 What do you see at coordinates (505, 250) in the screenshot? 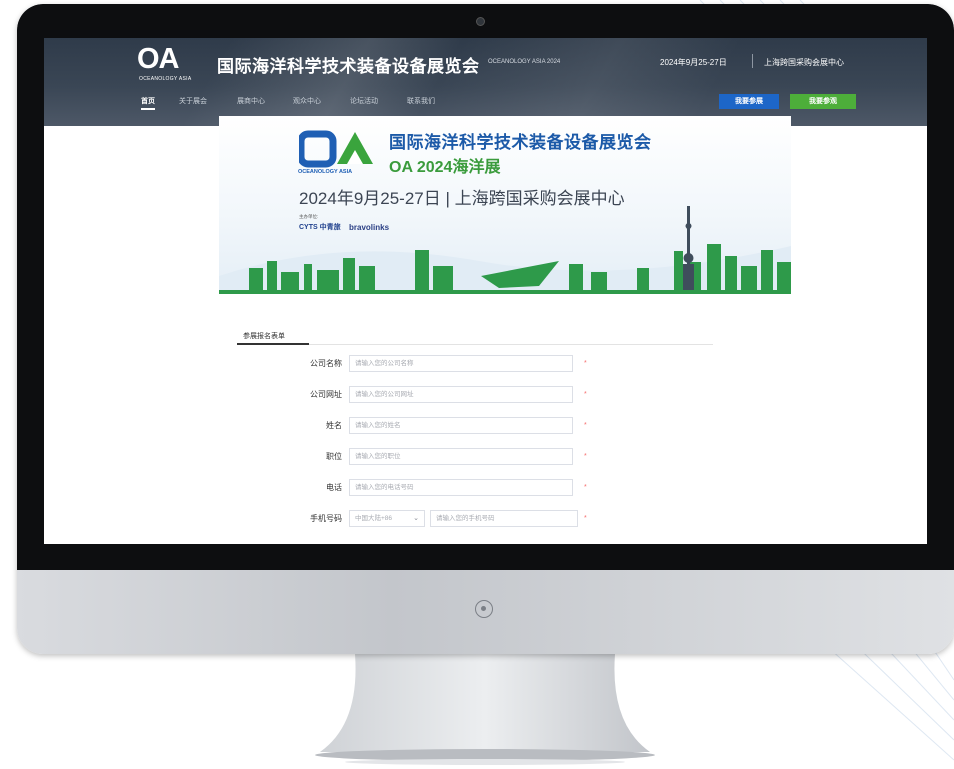
I see `city-skyline-illustration` at bounding box center [505, 250].